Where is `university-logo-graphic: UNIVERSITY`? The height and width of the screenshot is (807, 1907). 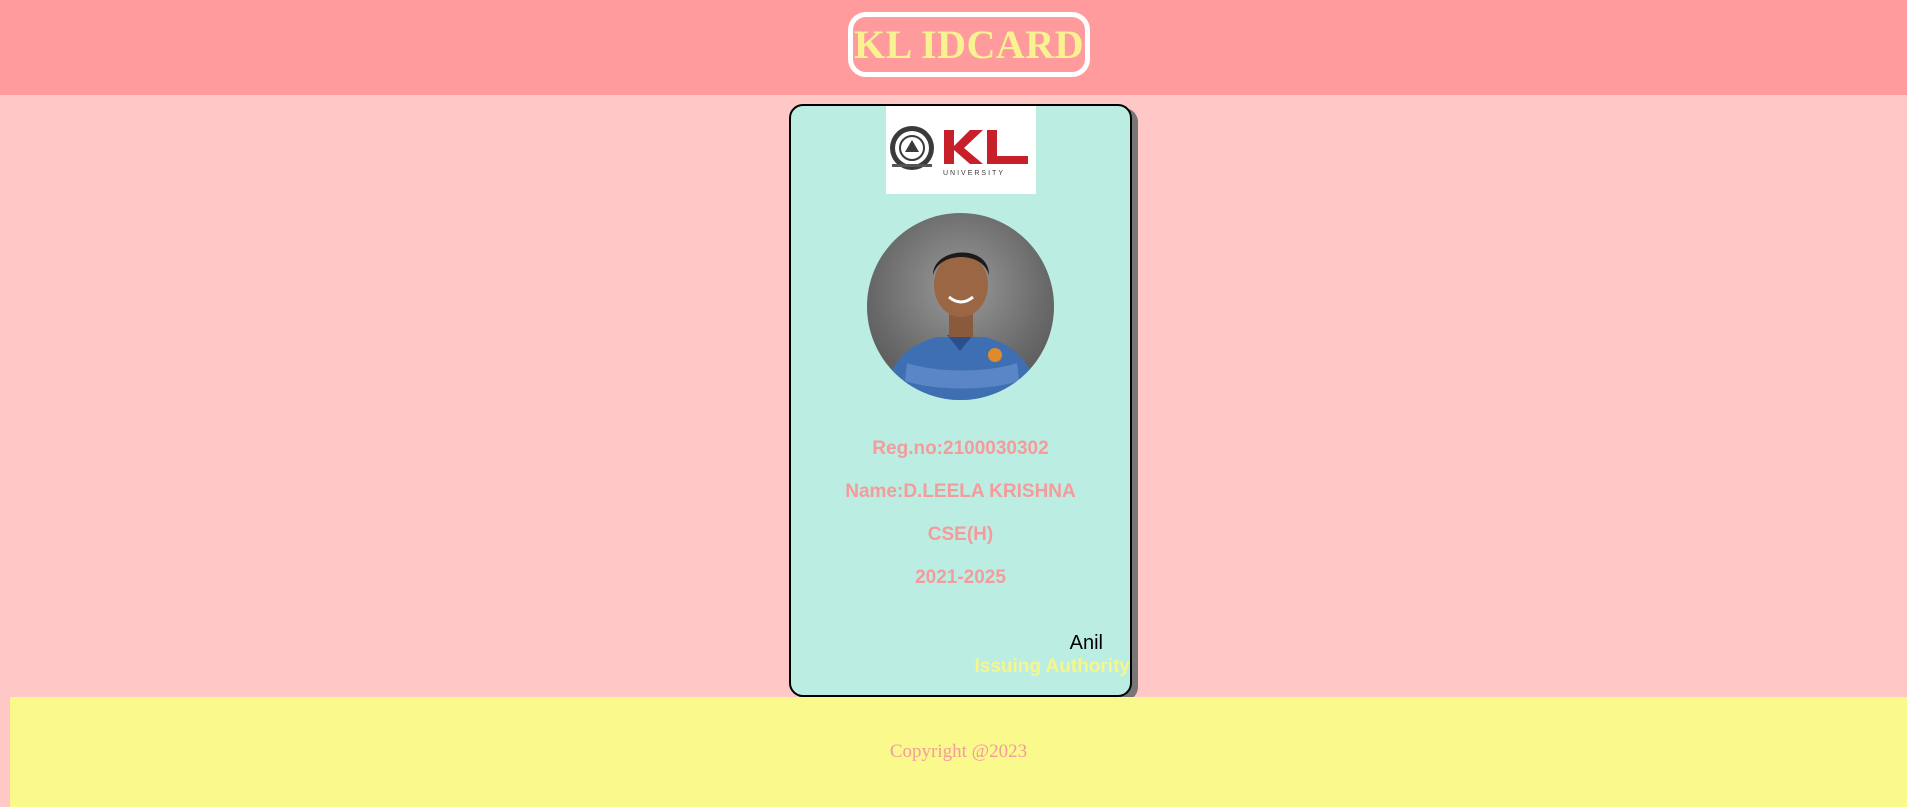
university-logo-graphic: UNIVERSITY is located at coordinates (959, 151).